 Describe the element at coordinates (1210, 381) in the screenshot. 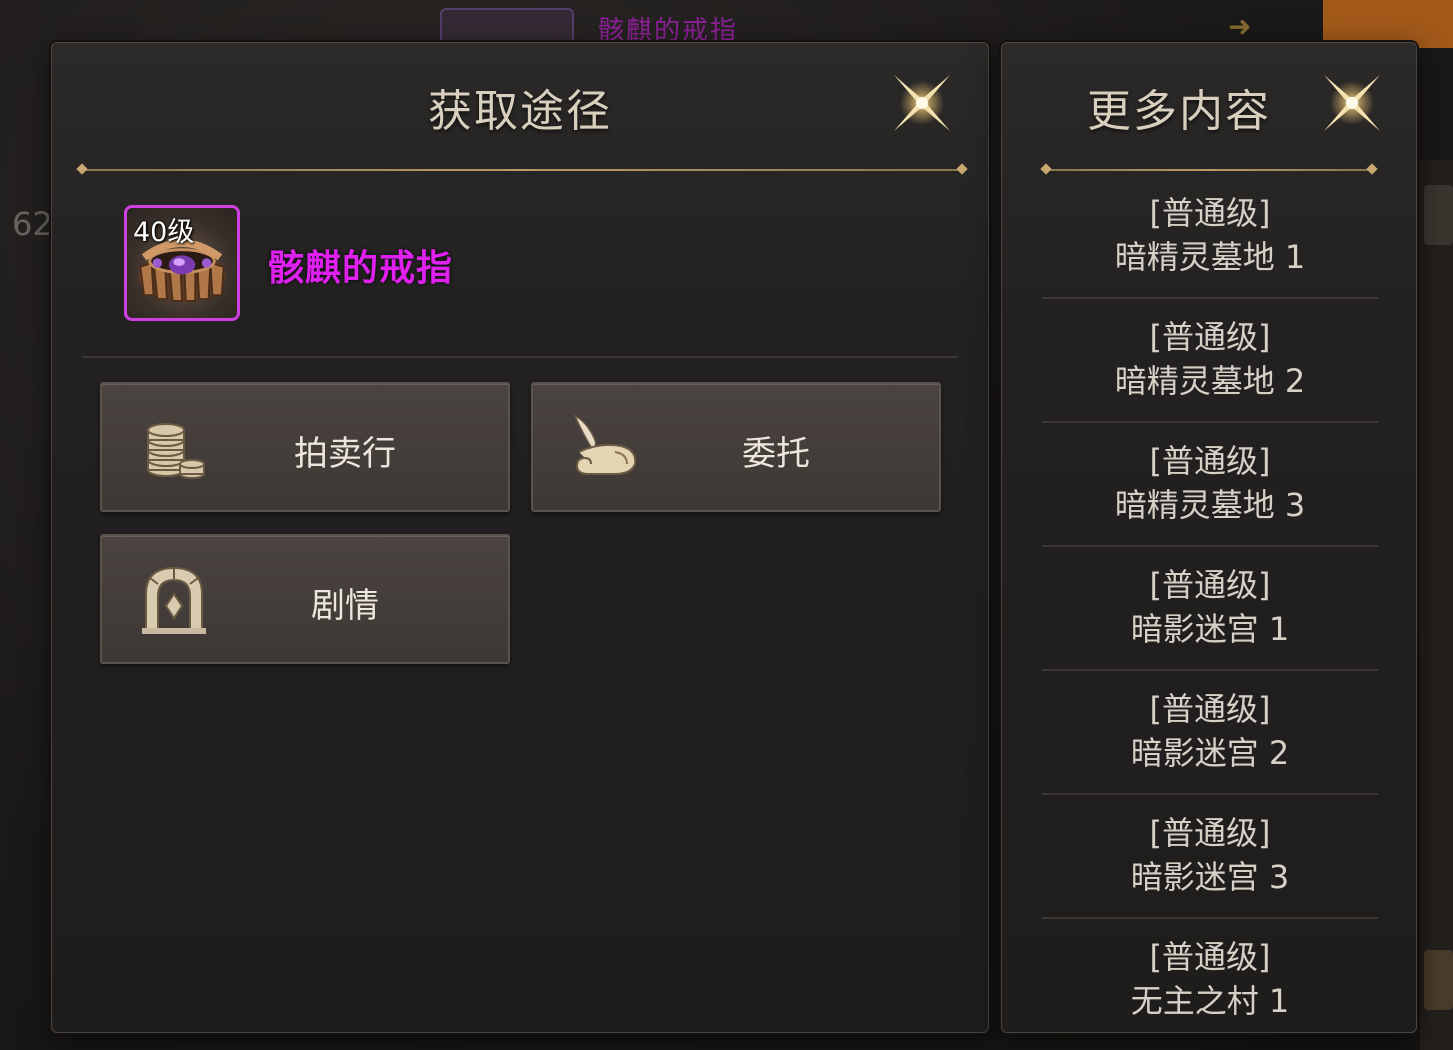

I see `stage-name: 暗精灵墓地 2` at that location.